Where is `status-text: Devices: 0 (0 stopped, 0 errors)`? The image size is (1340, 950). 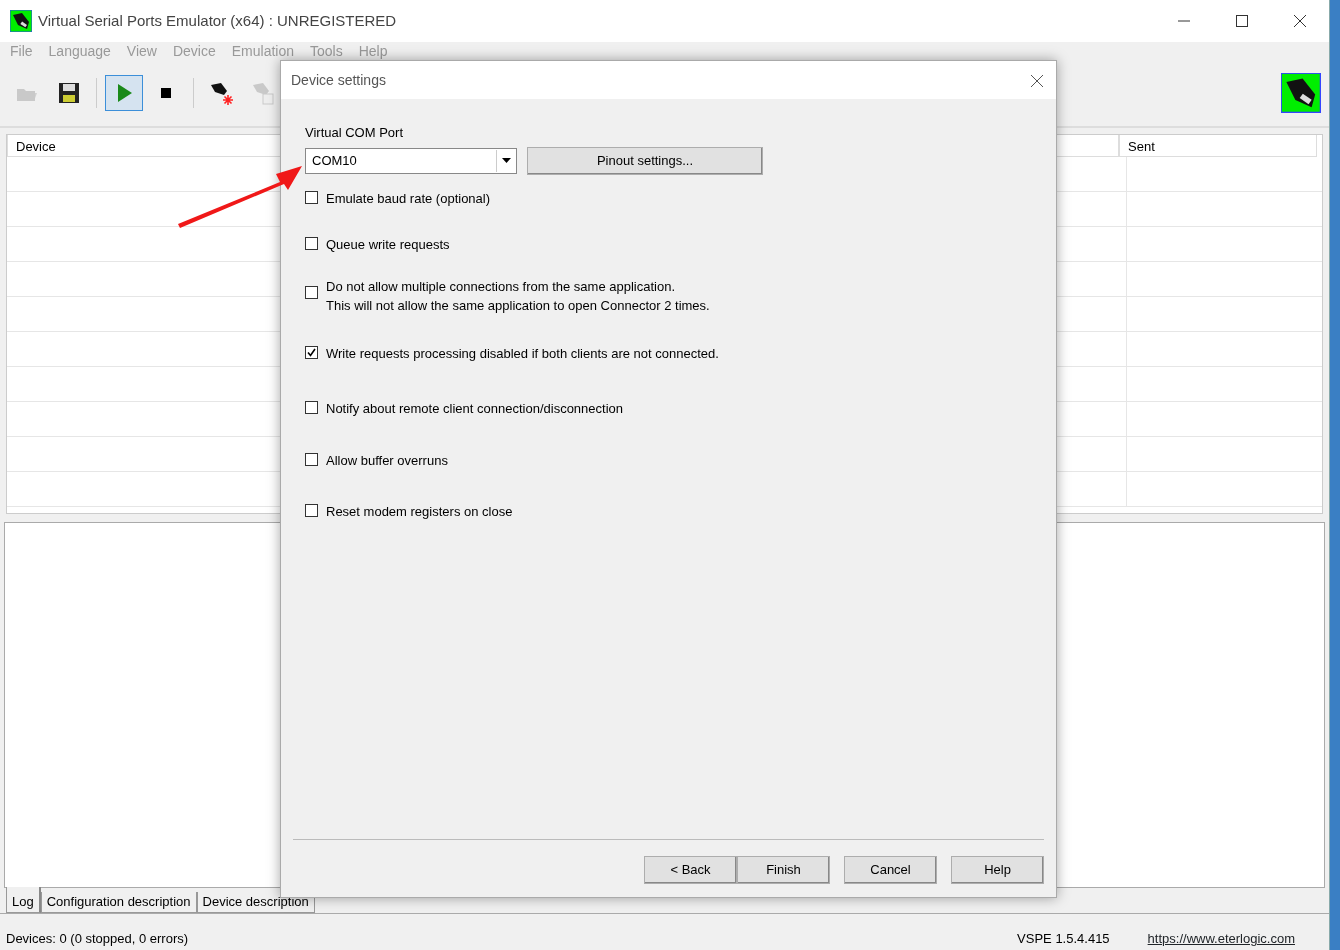
status-text: Devices: 0 (0 stopped, 0 errors) is located at coordinates (97, 939).